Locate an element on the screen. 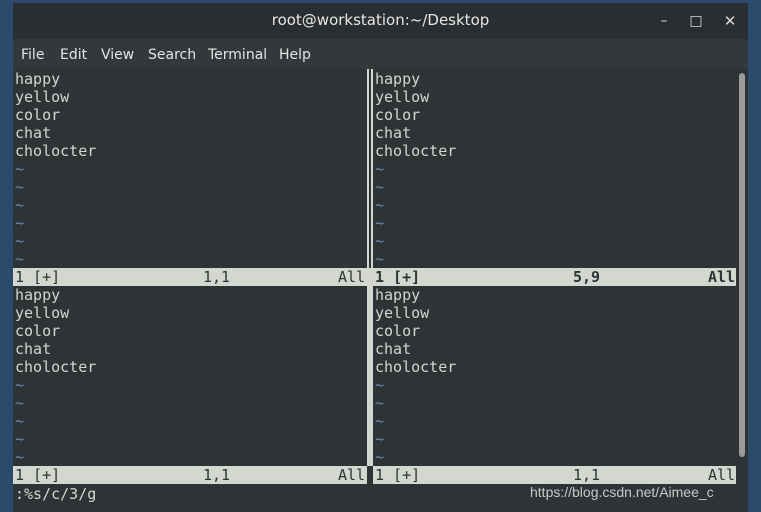 The height and width of the screenshot is (512, 761). menu-help: Help is located at coordinates (295, 55).